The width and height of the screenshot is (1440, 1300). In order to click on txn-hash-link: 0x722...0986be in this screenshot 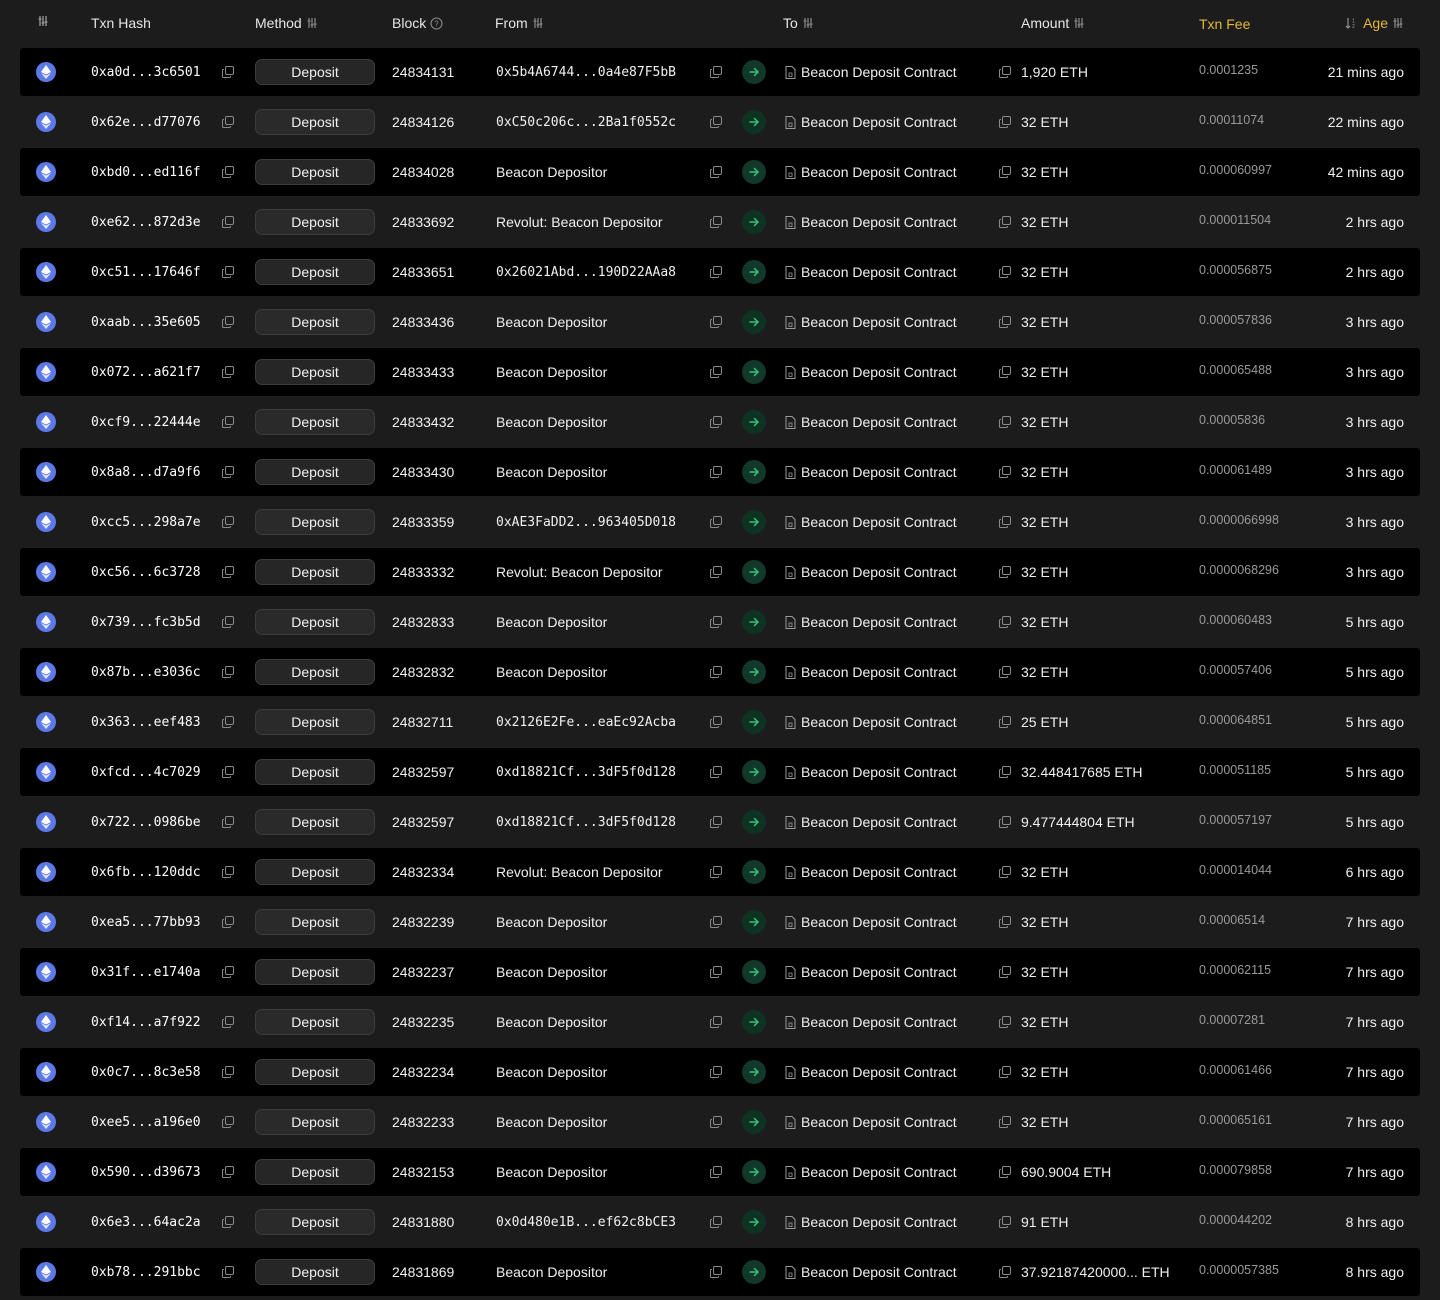, I will do `click(146, 822)`.